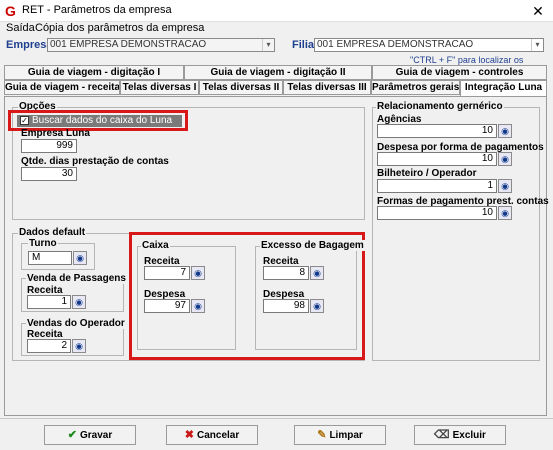 This screenshot has height=450, width=553. Describe the element at coordinates (427, 173) in the screenshot. I see `bilheteiro-label: Bilheteiro / Operador` at that location.